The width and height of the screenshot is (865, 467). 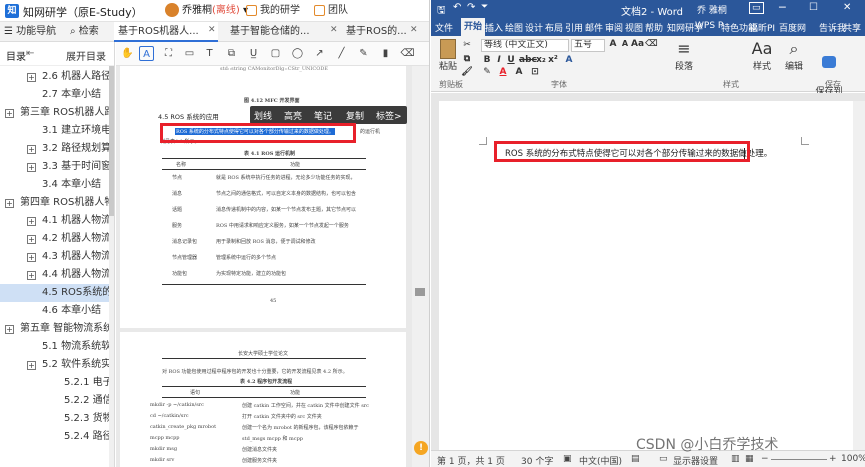 I want to click on text-effects-icon: A, so click(x=569, y=60).